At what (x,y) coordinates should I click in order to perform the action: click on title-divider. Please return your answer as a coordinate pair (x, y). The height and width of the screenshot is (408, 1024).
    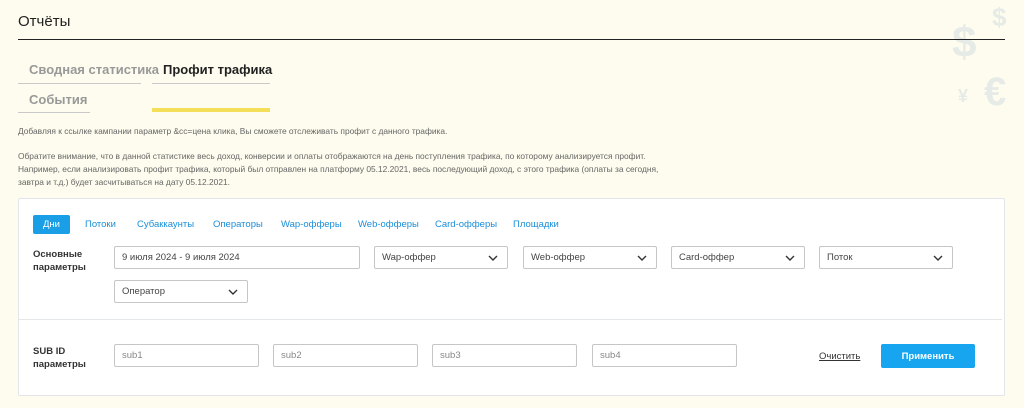
    Looking at the image, I should click on (511, 39).